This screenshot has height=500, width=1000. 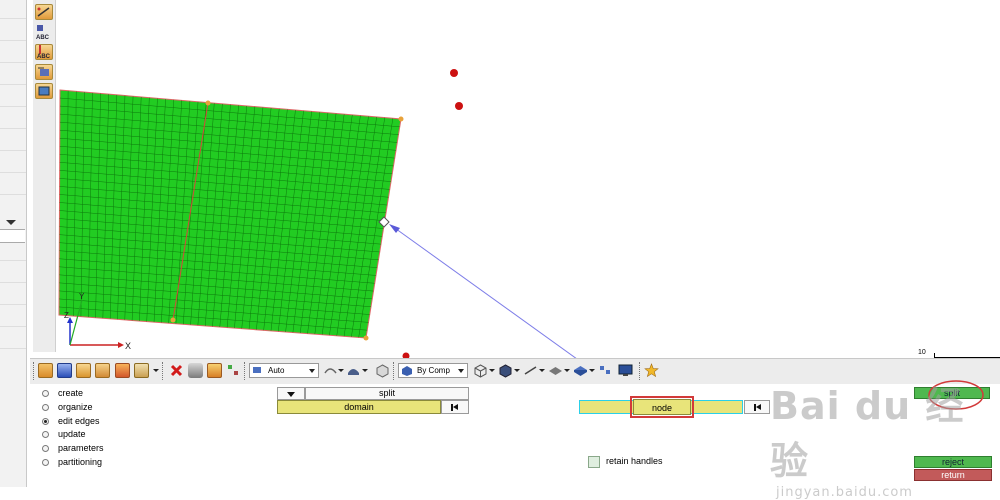 What do you see at coordinates (80, 462) in the screenshot?
I see `radio-label: partitioning` at bounding box center [80, 462].